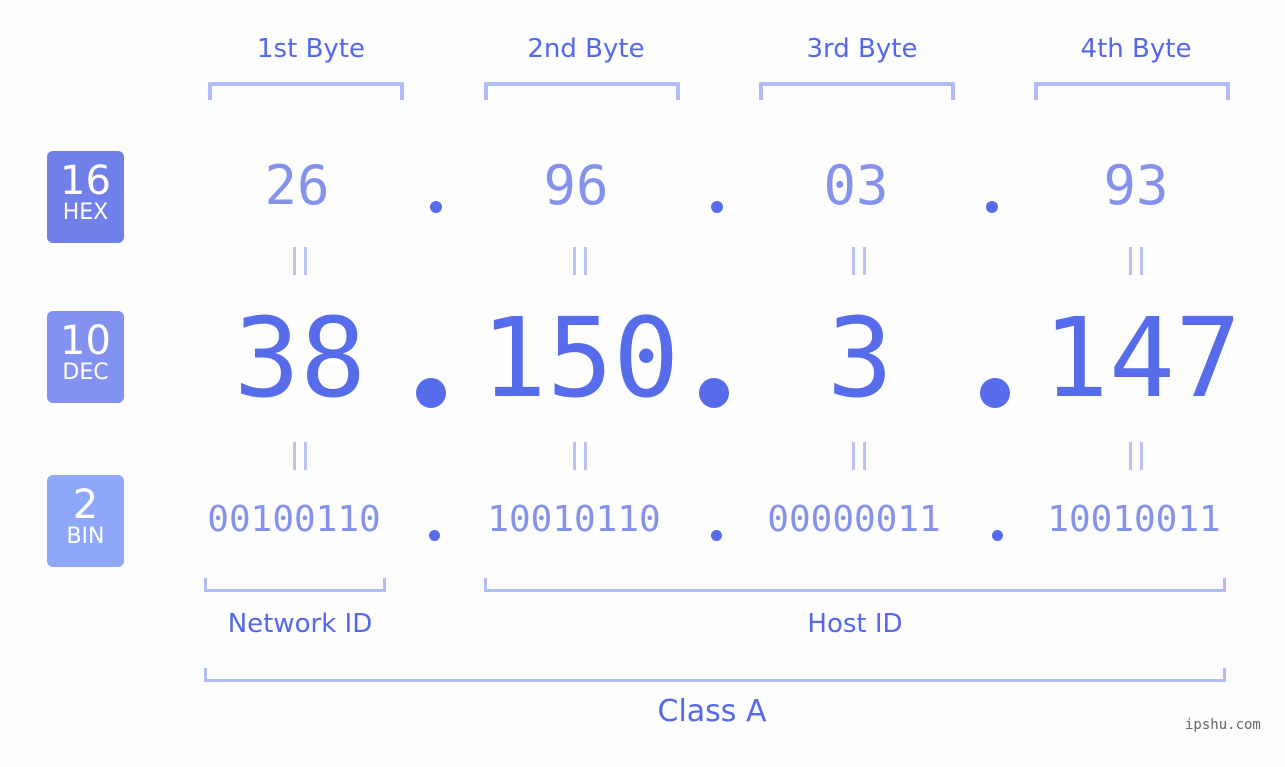 This screenshot has width=1285, height=767. What do you see at coordinates (300, 358) in the screenshot?
I see `dec-byte-1: 38` at bounding box center [300, 358].